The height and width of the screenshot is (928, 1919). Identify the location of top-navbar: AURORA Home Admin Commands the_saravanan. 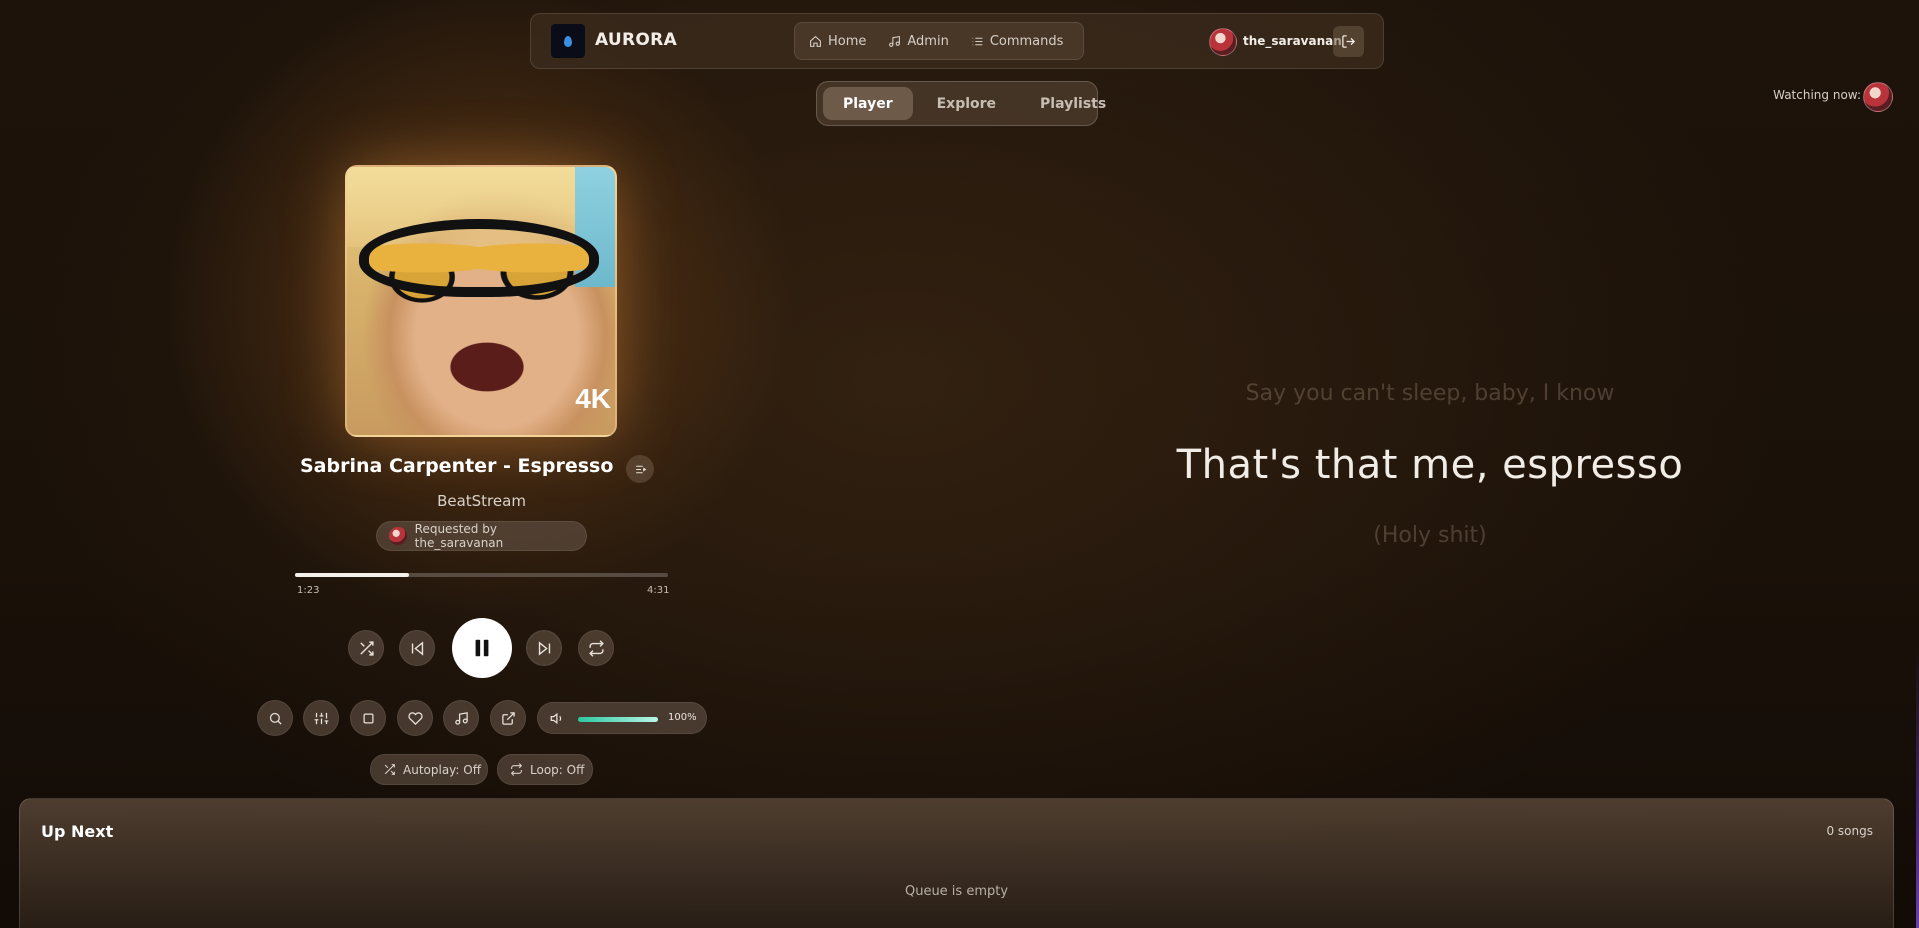
(957, 41).